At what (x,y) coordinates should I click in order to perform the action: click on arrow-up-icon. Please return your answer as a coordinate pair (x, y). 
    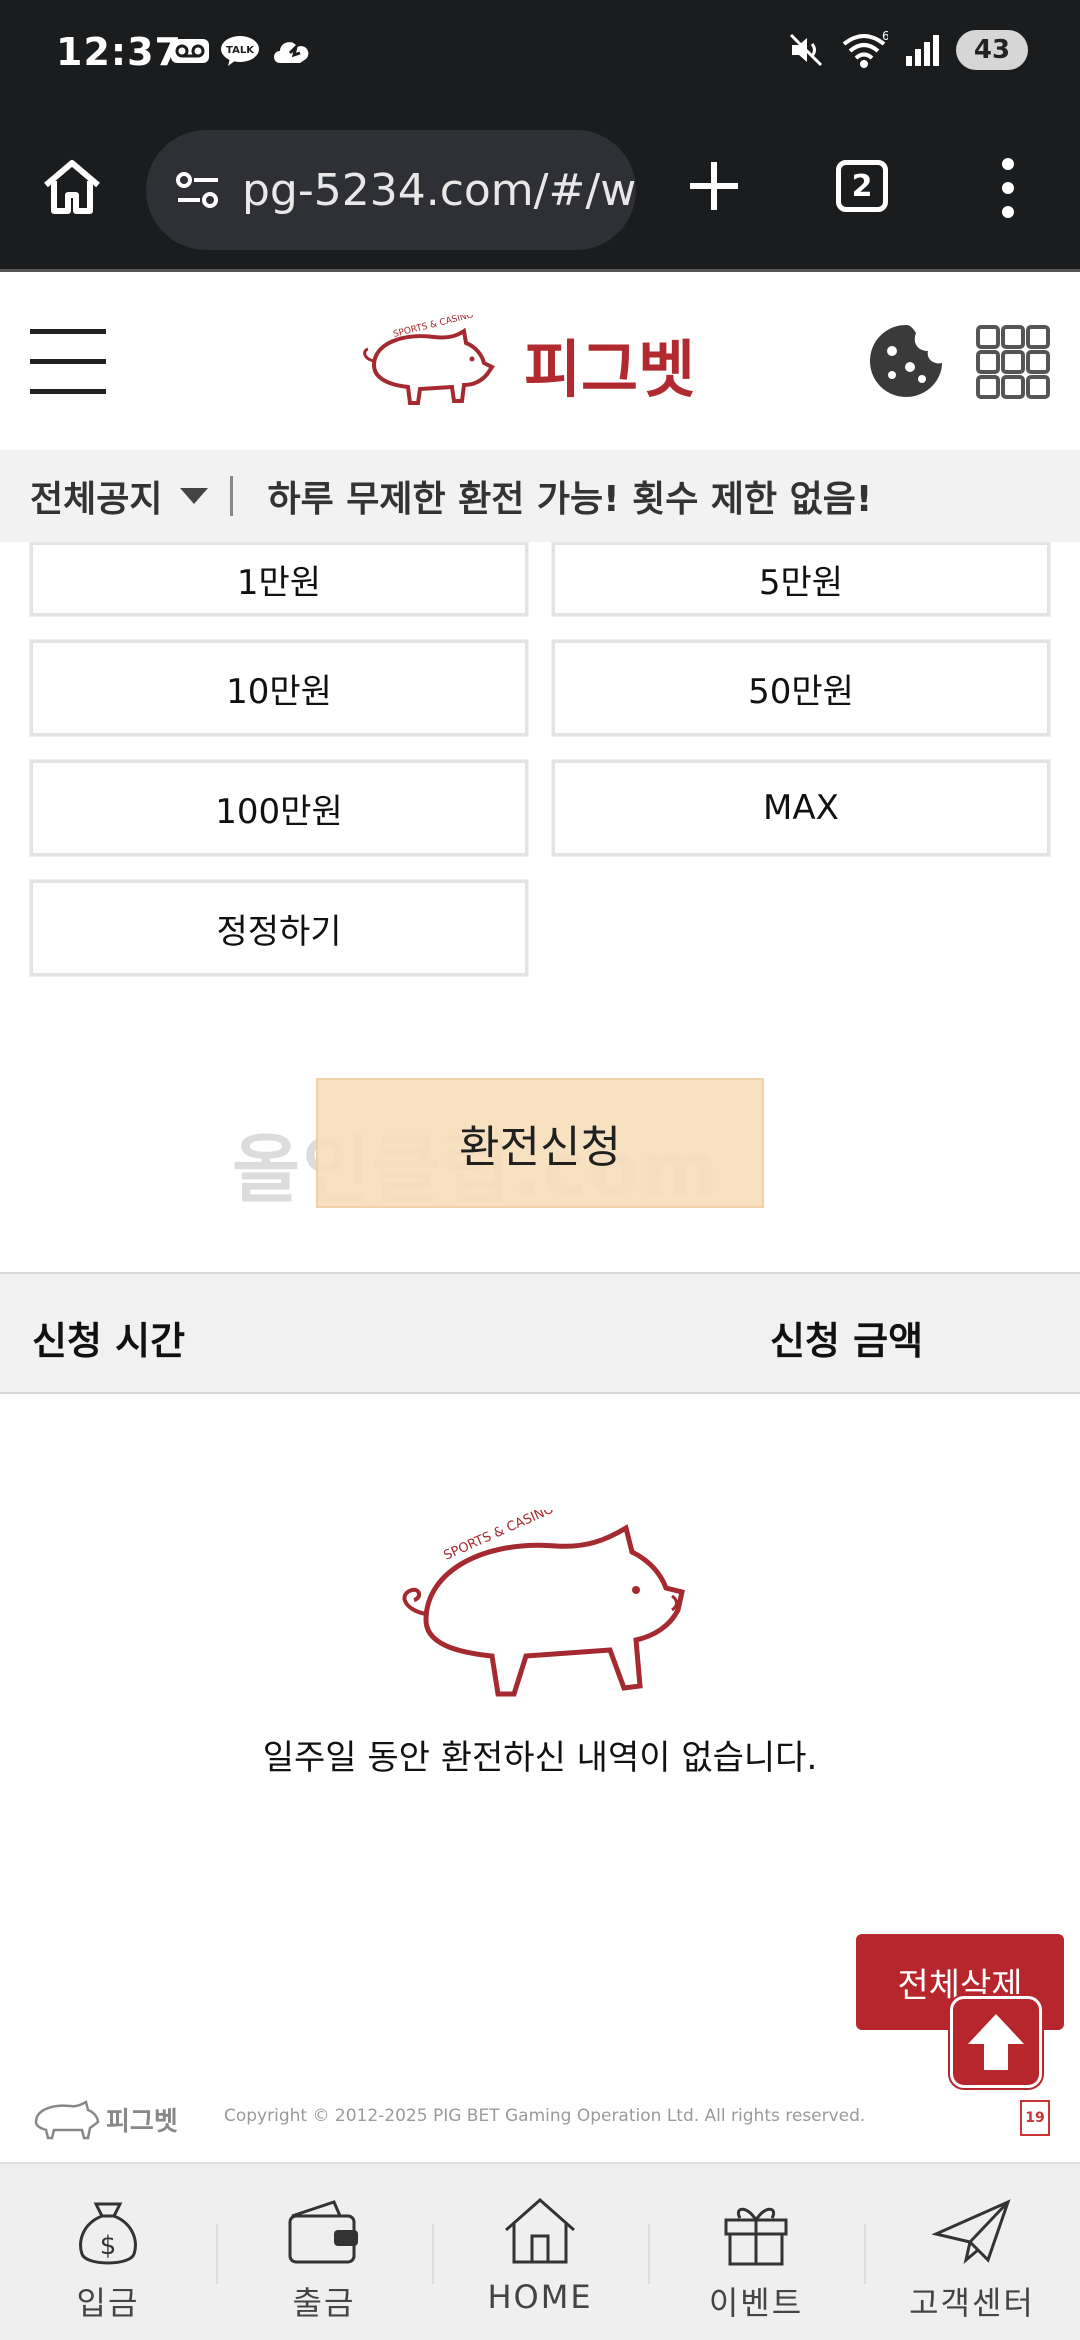
    Looking at the image, I should click on (996, 2042).